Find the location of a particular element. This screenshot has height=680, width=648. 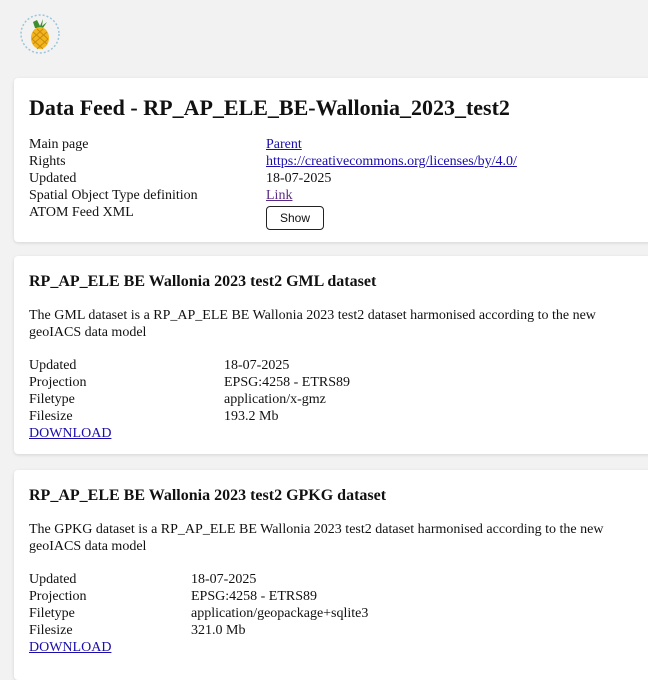

info-row-atom-feed: ATOM Feed XML Show is located at coordinates (273, 219).